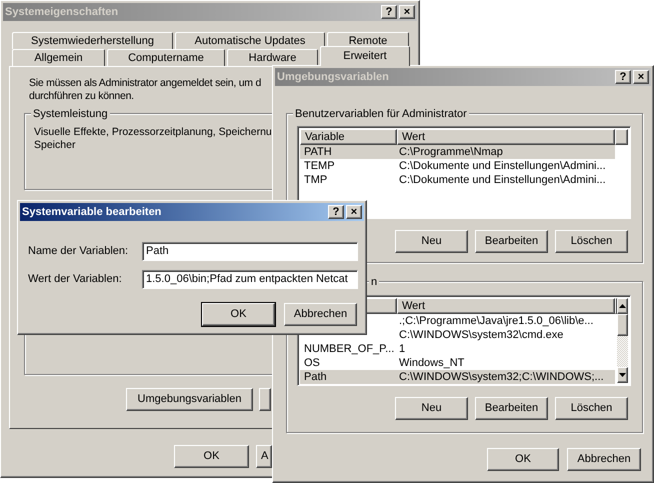 The width and height of the screenshot is (654, 483). What do you see at coordinates (166, 57) in the screenshot?
I see `tab: Computername` at bounding box center [166, 57].